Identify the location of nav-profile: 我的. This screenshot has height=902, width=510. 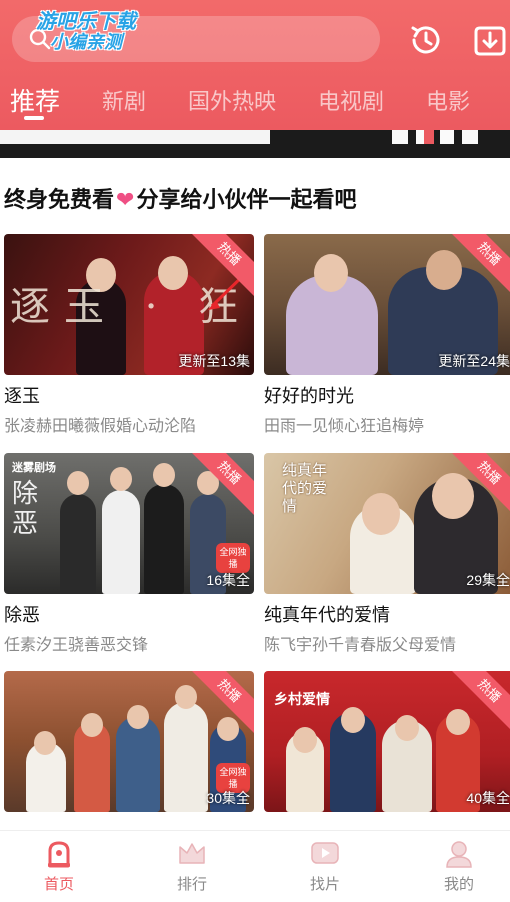
(459, 869).